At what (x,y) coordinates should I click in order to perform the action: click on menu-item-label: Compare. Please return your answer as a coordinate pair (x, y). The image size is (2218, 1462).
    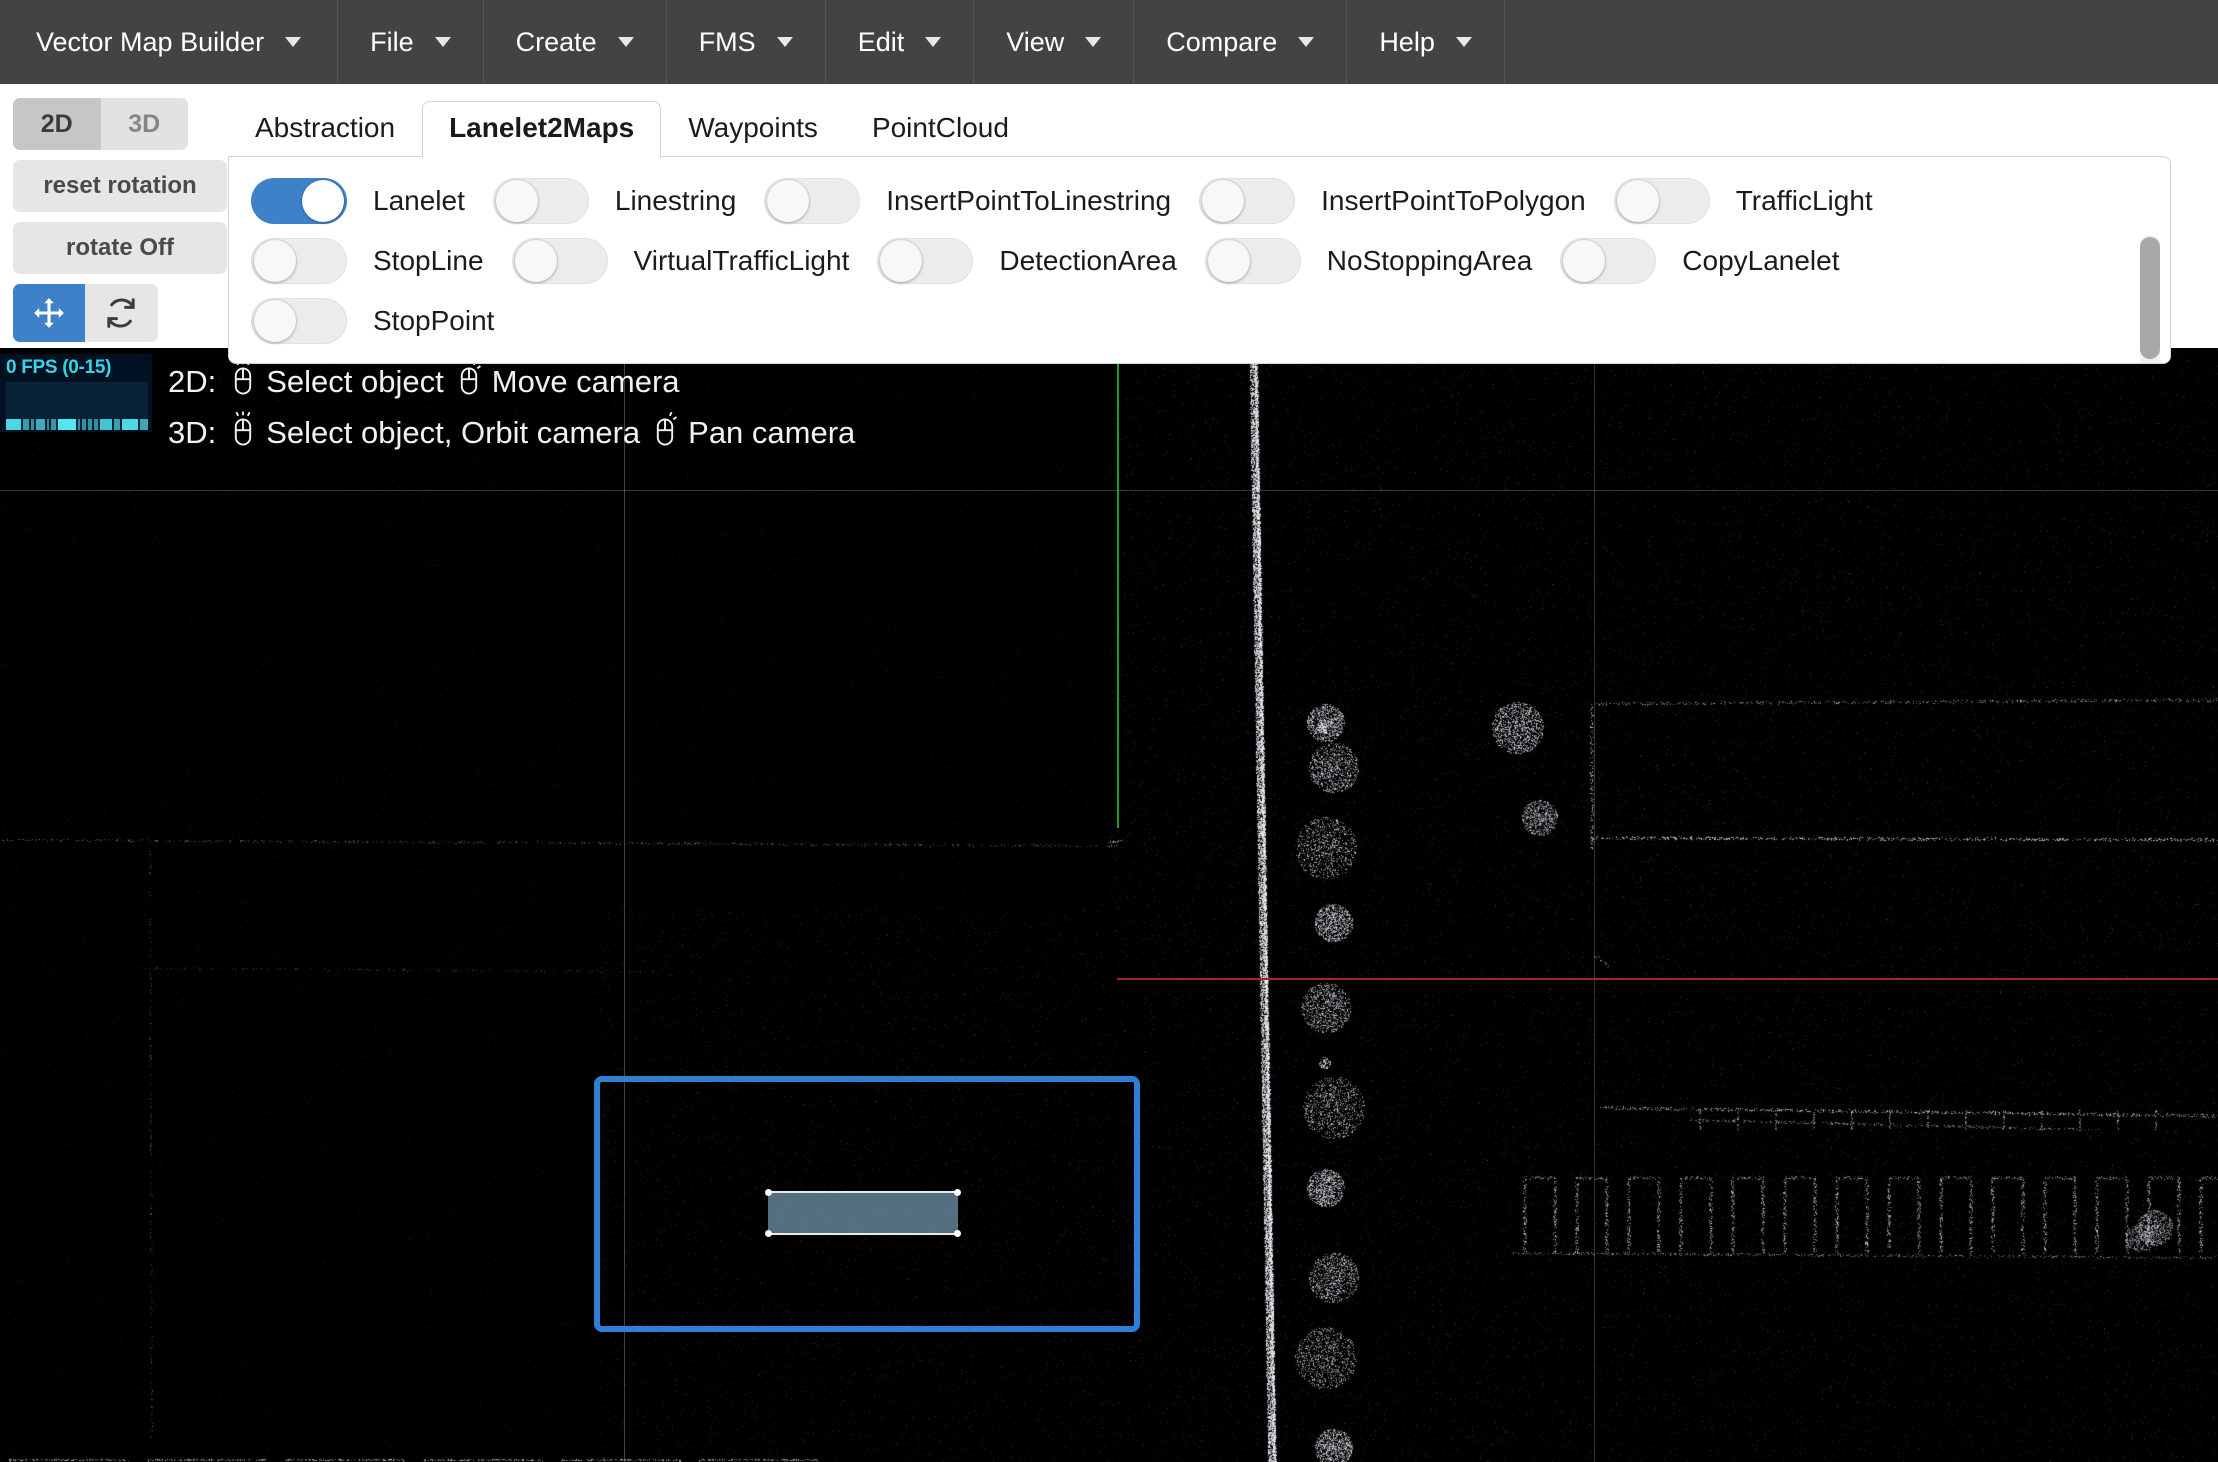
    Looking at the image, I should click on (1222, 41).